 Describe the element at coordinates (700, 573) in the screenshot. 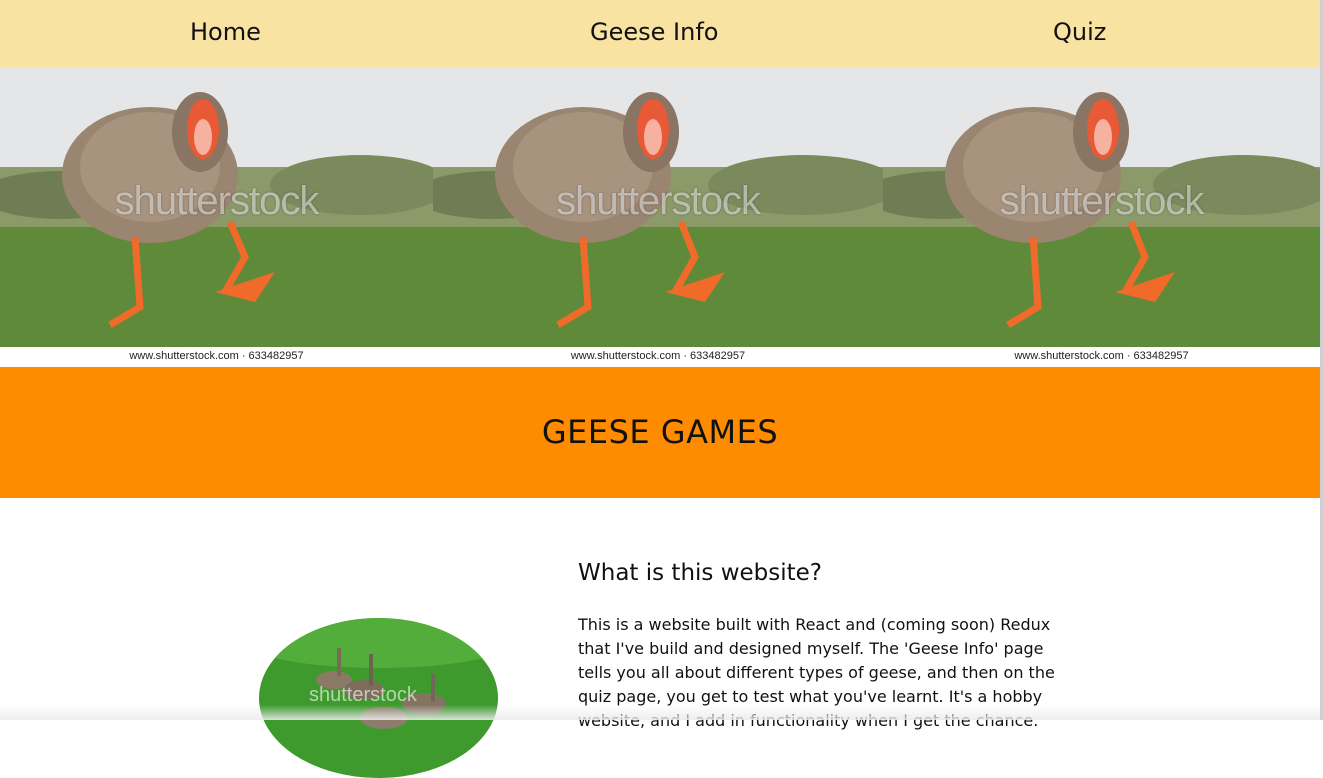

I see `about-heading: What is this website?` at that location.